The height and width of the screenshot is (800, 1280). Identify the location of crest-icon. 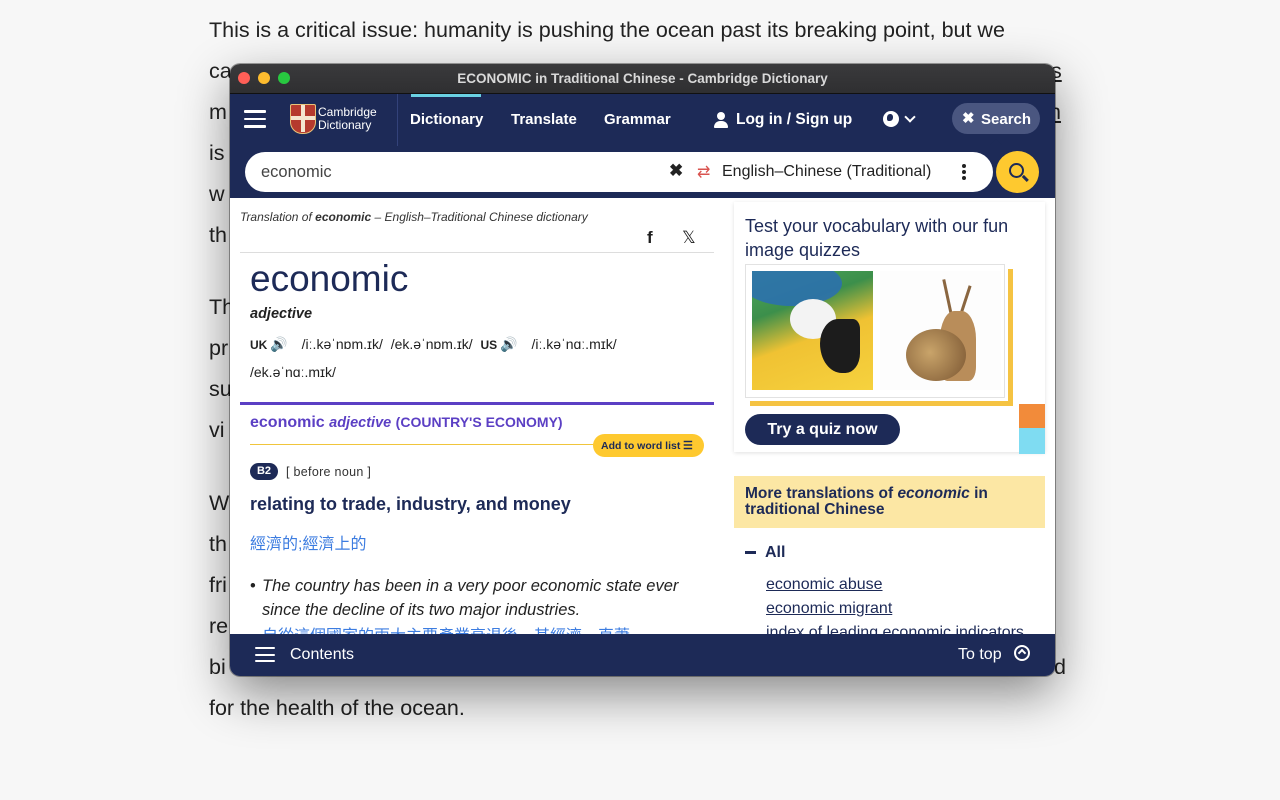
(303, 119).